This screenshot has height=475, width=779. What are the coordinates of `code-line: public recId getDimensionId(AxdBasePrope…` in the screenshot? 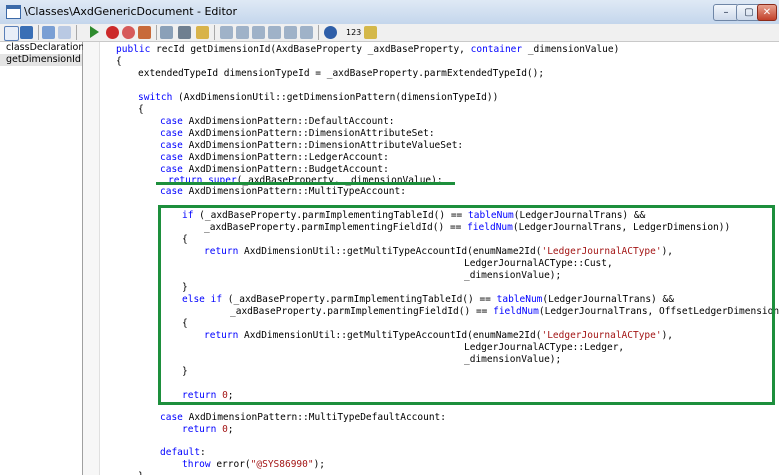 It's located at (367, 50).